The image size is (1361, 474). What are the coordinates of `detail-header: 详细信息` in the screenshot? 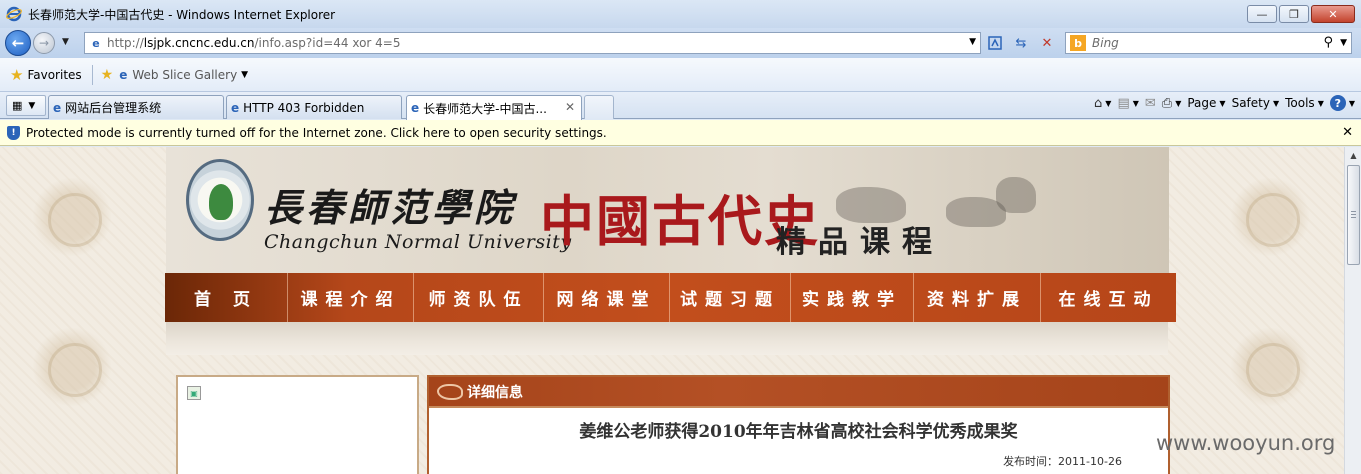 It's located at (798, 391).